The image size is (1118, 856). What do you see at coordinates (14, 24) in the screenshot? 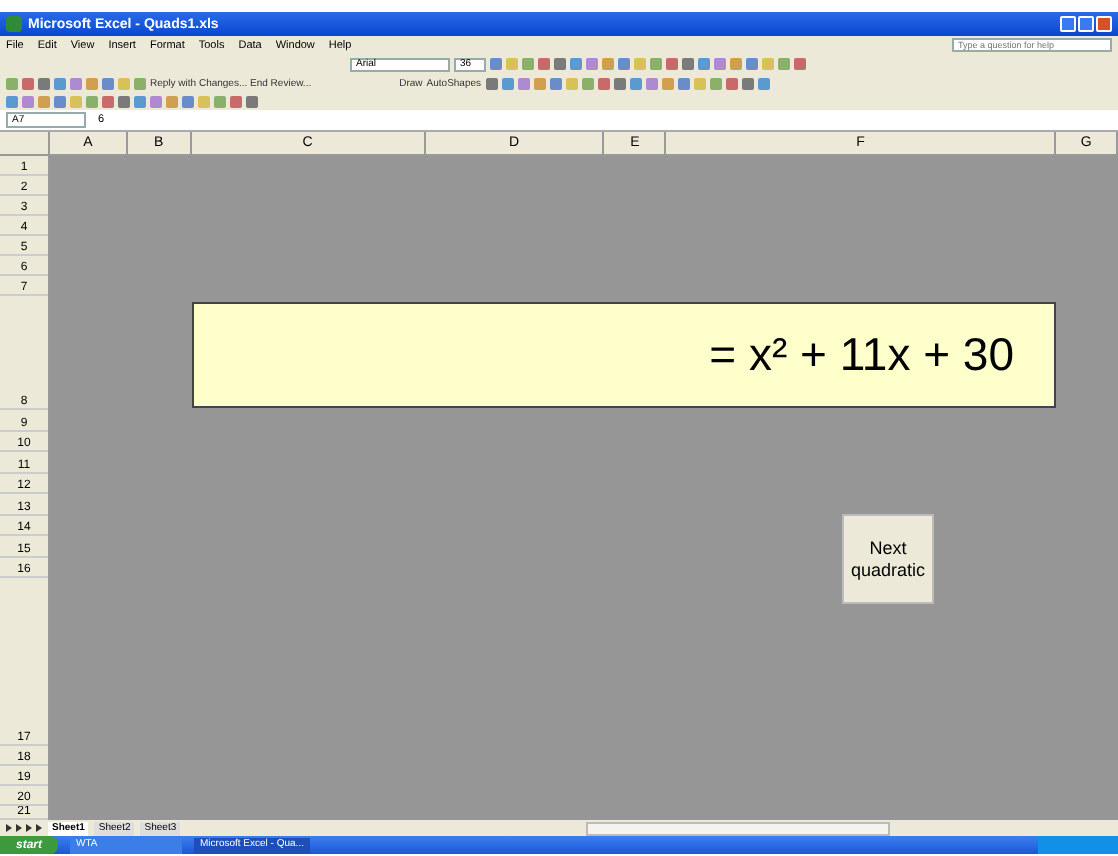
I see `excel-icon` at bounding box center [14, 24].